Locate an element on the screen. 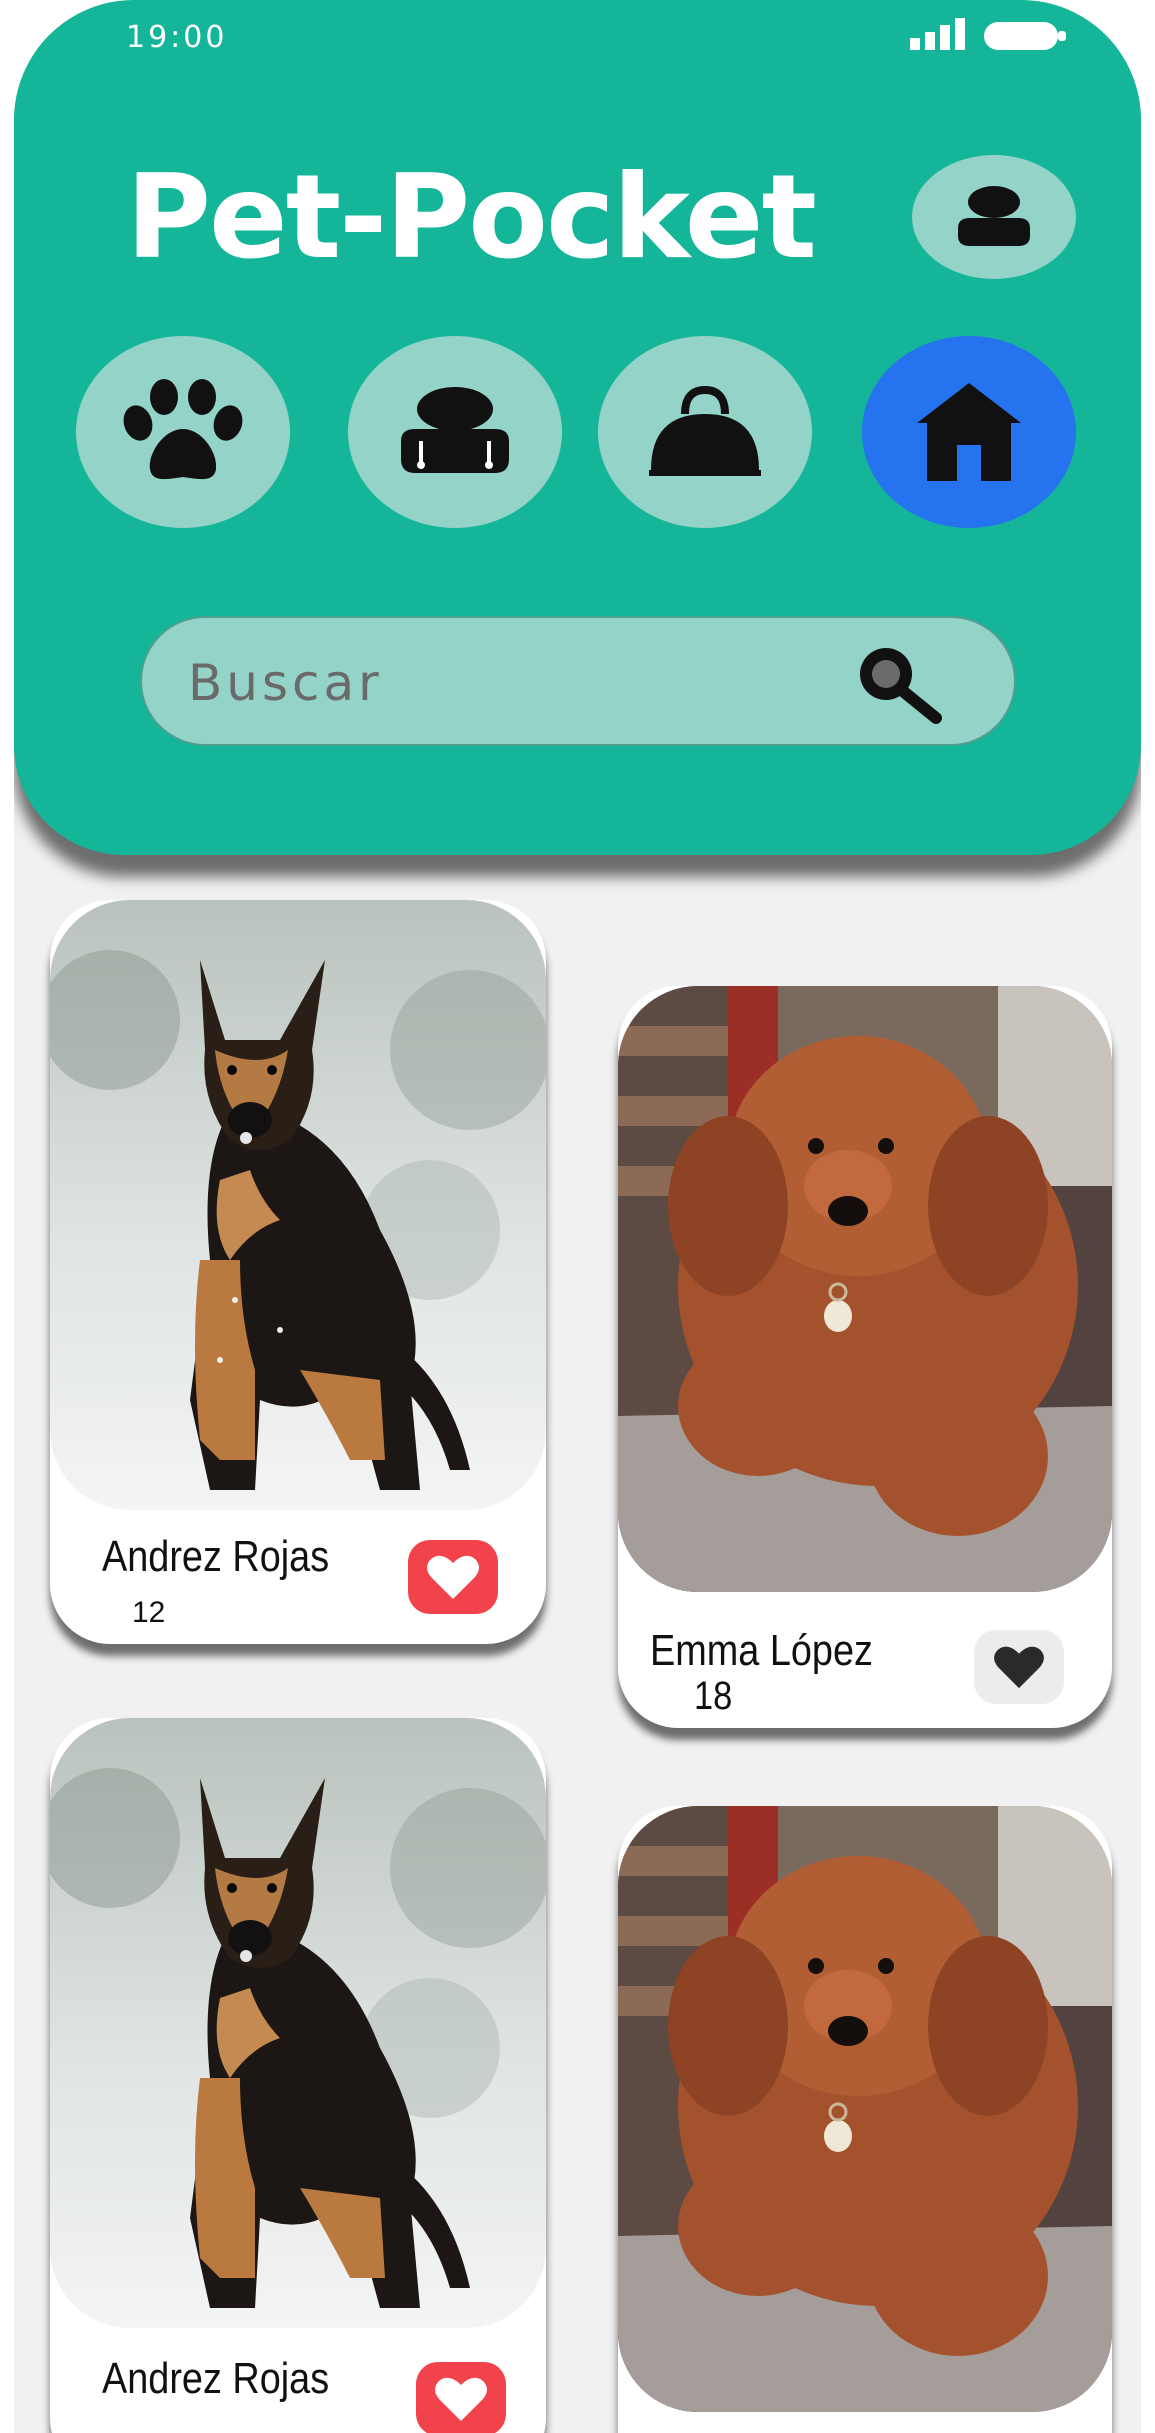 The width and height of the screenshot is (1155, 2433). status-time: 19:00 is located at coordinates (177, 37).